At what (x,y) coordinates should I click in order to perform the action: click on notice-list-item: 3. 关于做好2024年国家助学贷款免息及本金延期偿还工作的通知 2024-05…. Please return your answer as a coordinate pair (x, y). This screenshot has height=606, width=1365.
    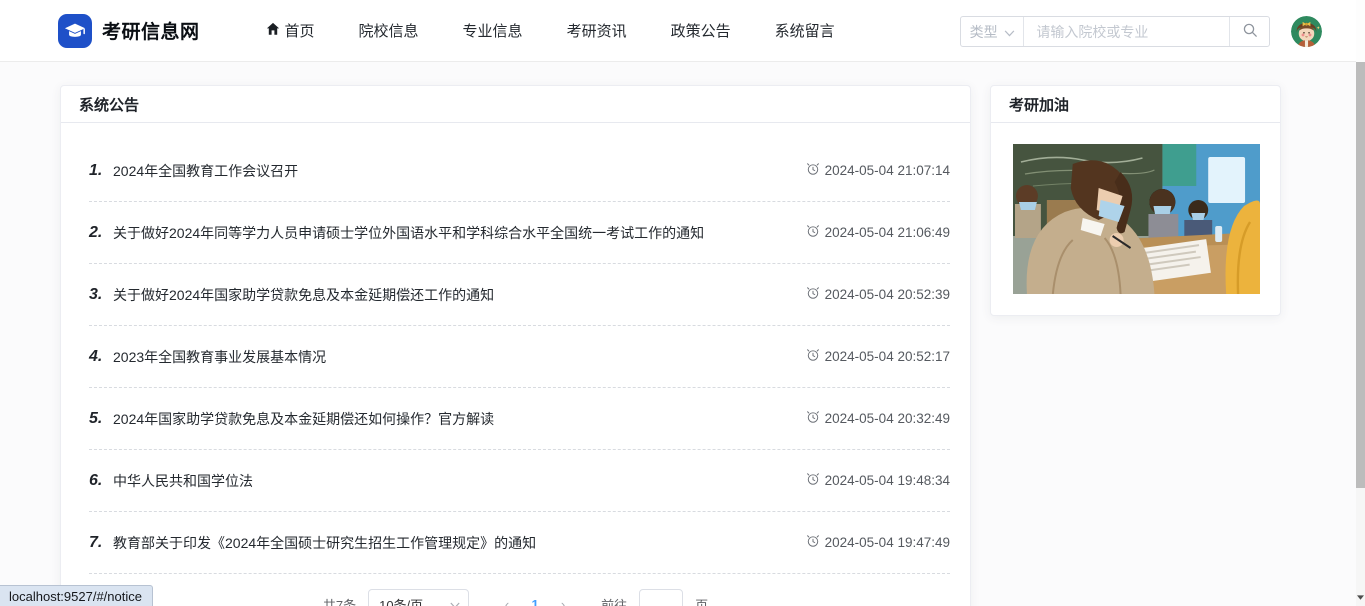
    Looking at the image, I should click on (515, 295).